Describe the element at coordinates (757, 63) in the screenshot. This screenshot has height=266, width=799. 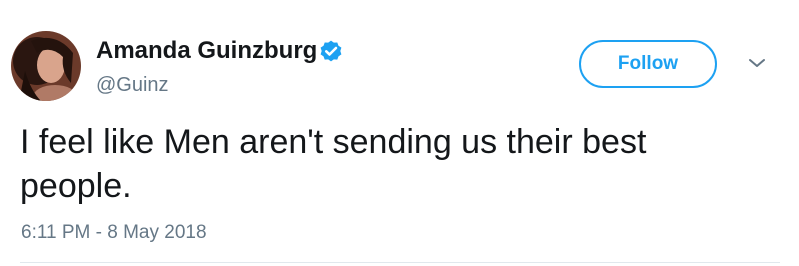
I see `chevron-down-icon` at that location.